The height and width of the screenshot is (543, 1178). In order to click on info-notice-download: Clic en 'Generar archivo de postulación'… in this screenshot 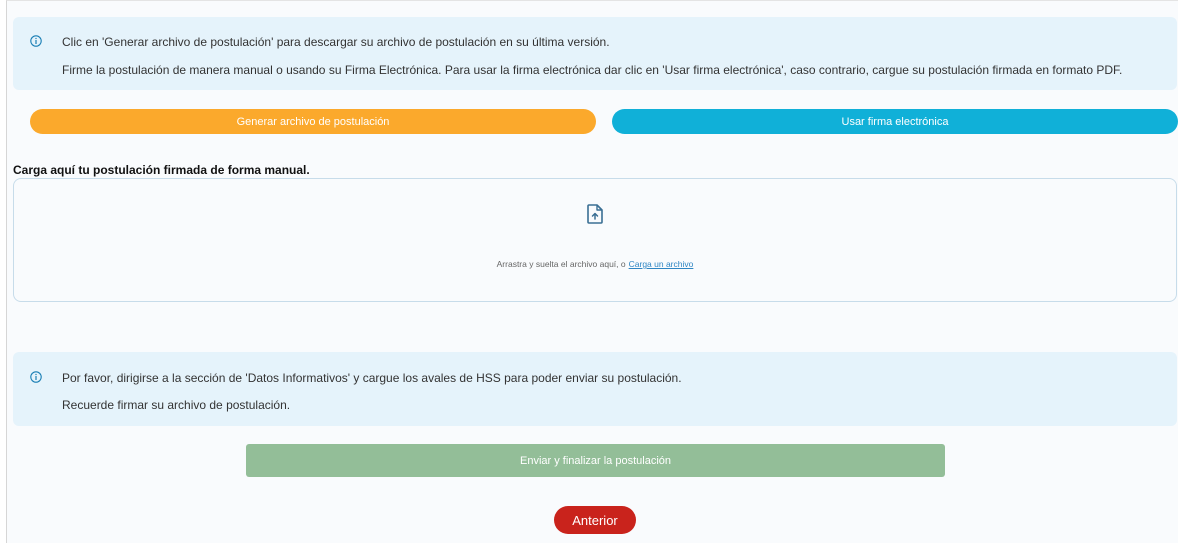, I will do `click(595, 53)`.